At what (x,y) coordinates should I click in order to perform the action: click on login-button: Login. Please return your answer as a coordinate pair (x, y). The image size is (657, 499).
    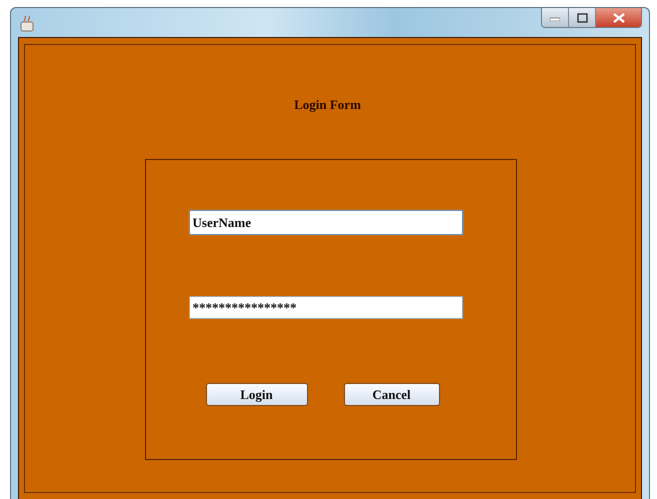
    Looking at the image, I should click on (257, 394).